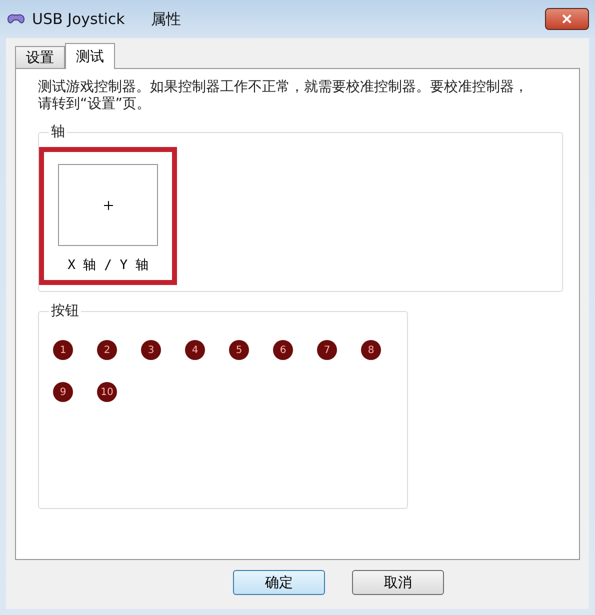  What do you see at coordinates (279, 582) in the screenshot?
I see `dialog-button: 确定` at bounding box center [279, 582].